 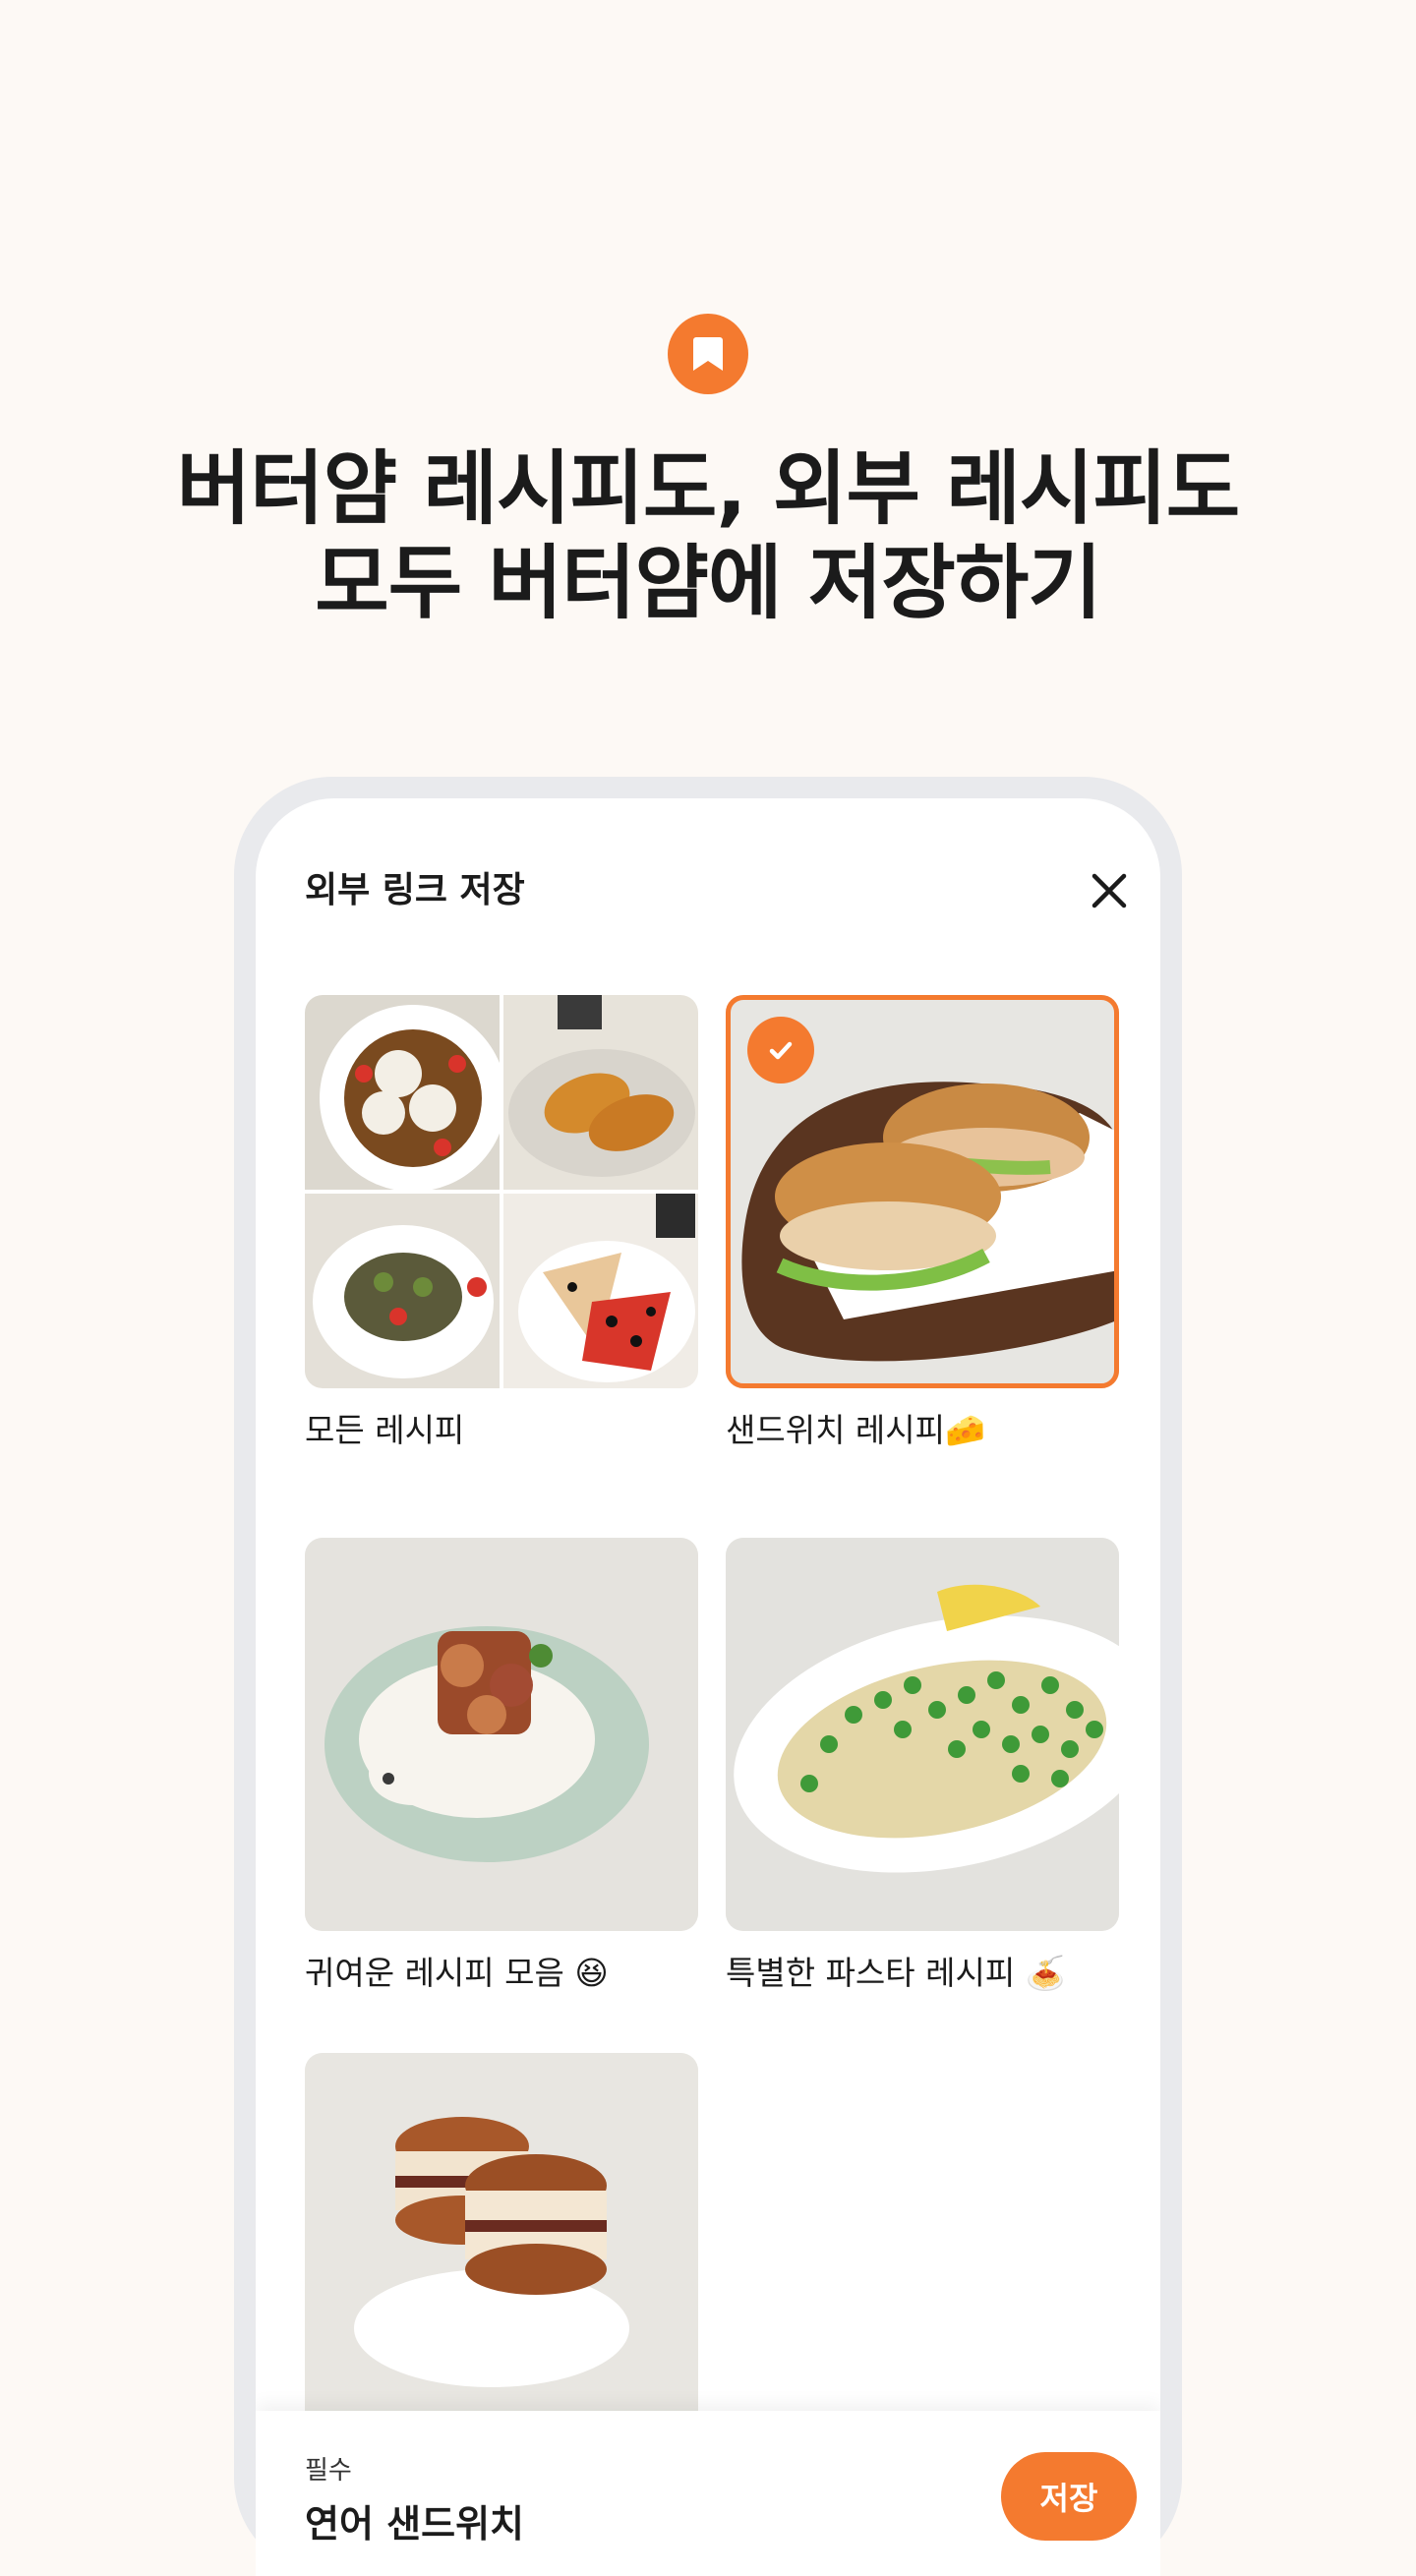 I want to click on folder-label: 귀여운 레시피 모음 😆, so click(x=457, y=1973).